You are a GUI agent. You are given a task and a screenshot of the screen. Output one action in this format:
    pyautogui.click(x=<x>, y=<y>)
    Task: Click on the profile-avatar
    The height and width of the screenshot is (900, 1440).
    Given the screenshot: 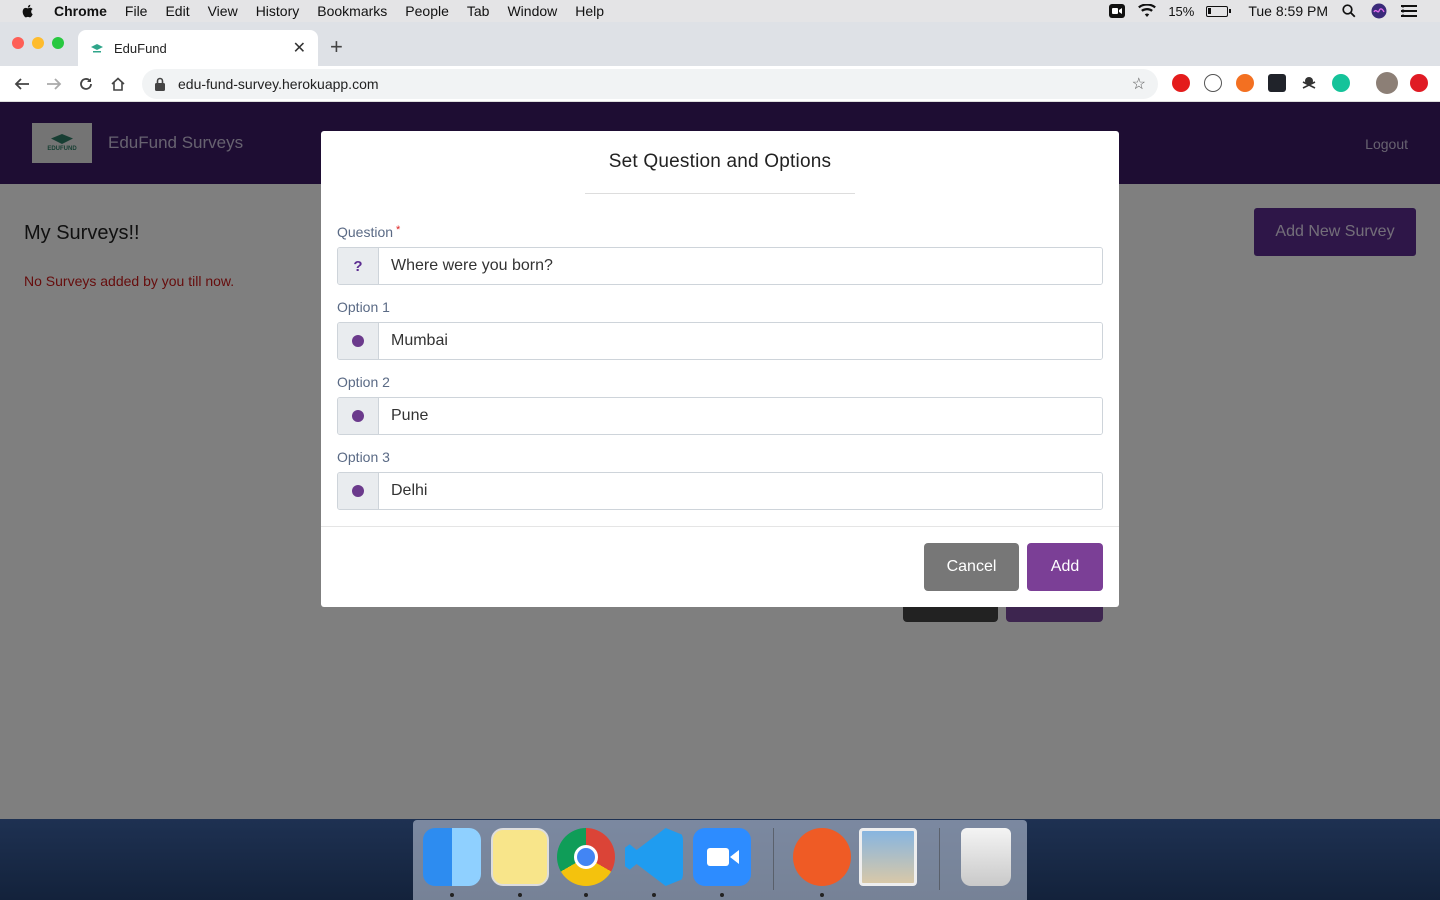 What is the action you would take?
    pyautogui.click(x=1387, y=83)
    